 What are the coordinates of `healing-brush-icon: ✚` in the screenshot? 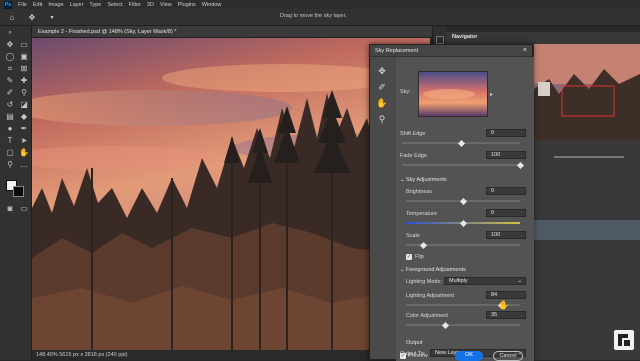 It's located at (24, 81).